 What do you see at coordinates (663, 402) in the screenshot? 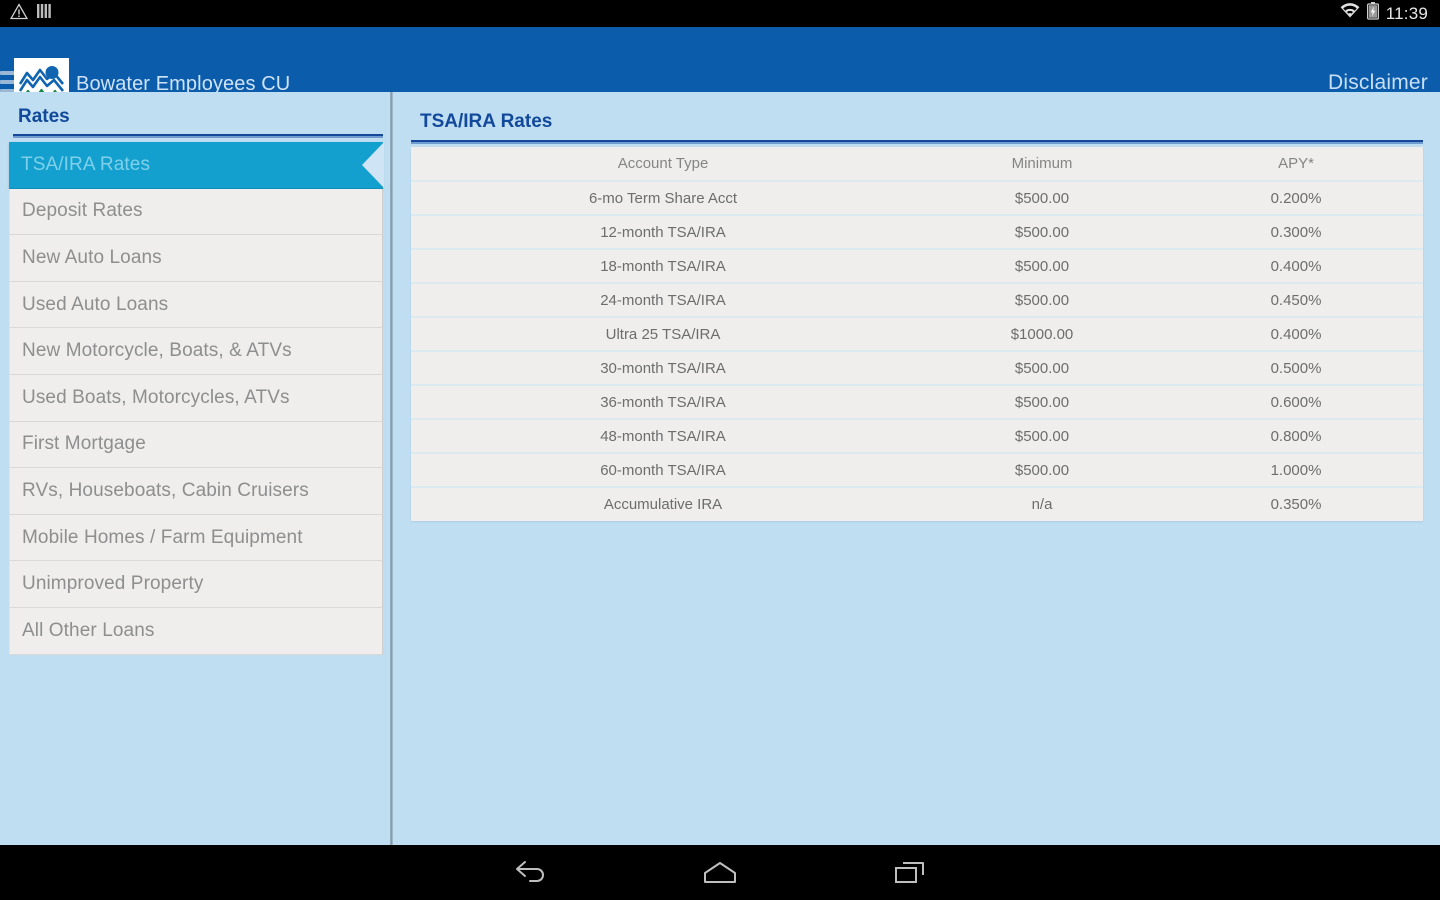
I see `table-cell: 36-month TSA/IRA` at bounding box center [663, 402].